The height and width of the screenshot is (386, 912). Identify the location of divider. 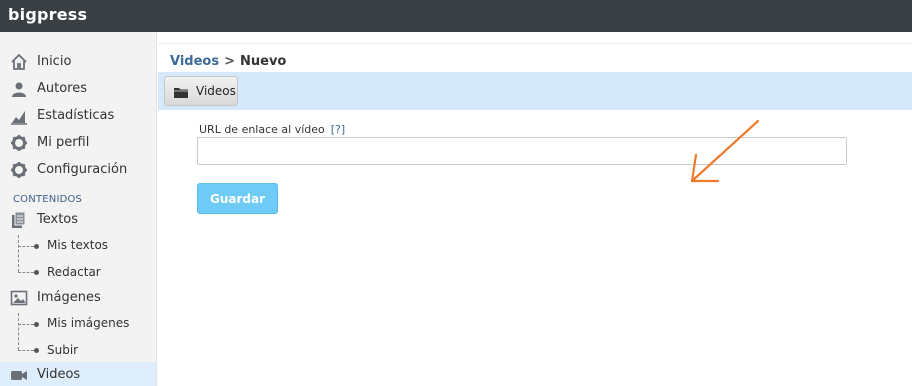
(535, 43).